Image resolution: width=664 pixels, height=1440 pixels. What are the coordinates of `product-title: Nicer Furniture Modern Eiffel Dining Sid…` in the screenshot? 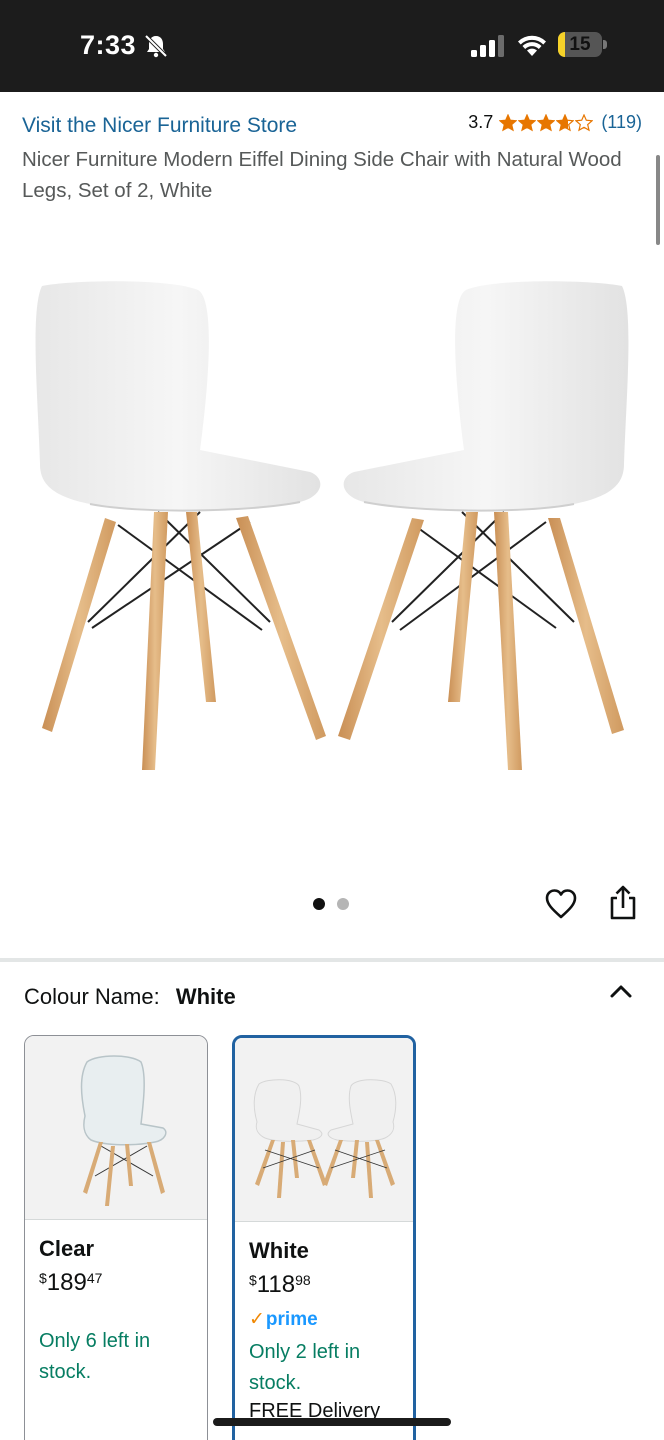 It's located at (322, 175).